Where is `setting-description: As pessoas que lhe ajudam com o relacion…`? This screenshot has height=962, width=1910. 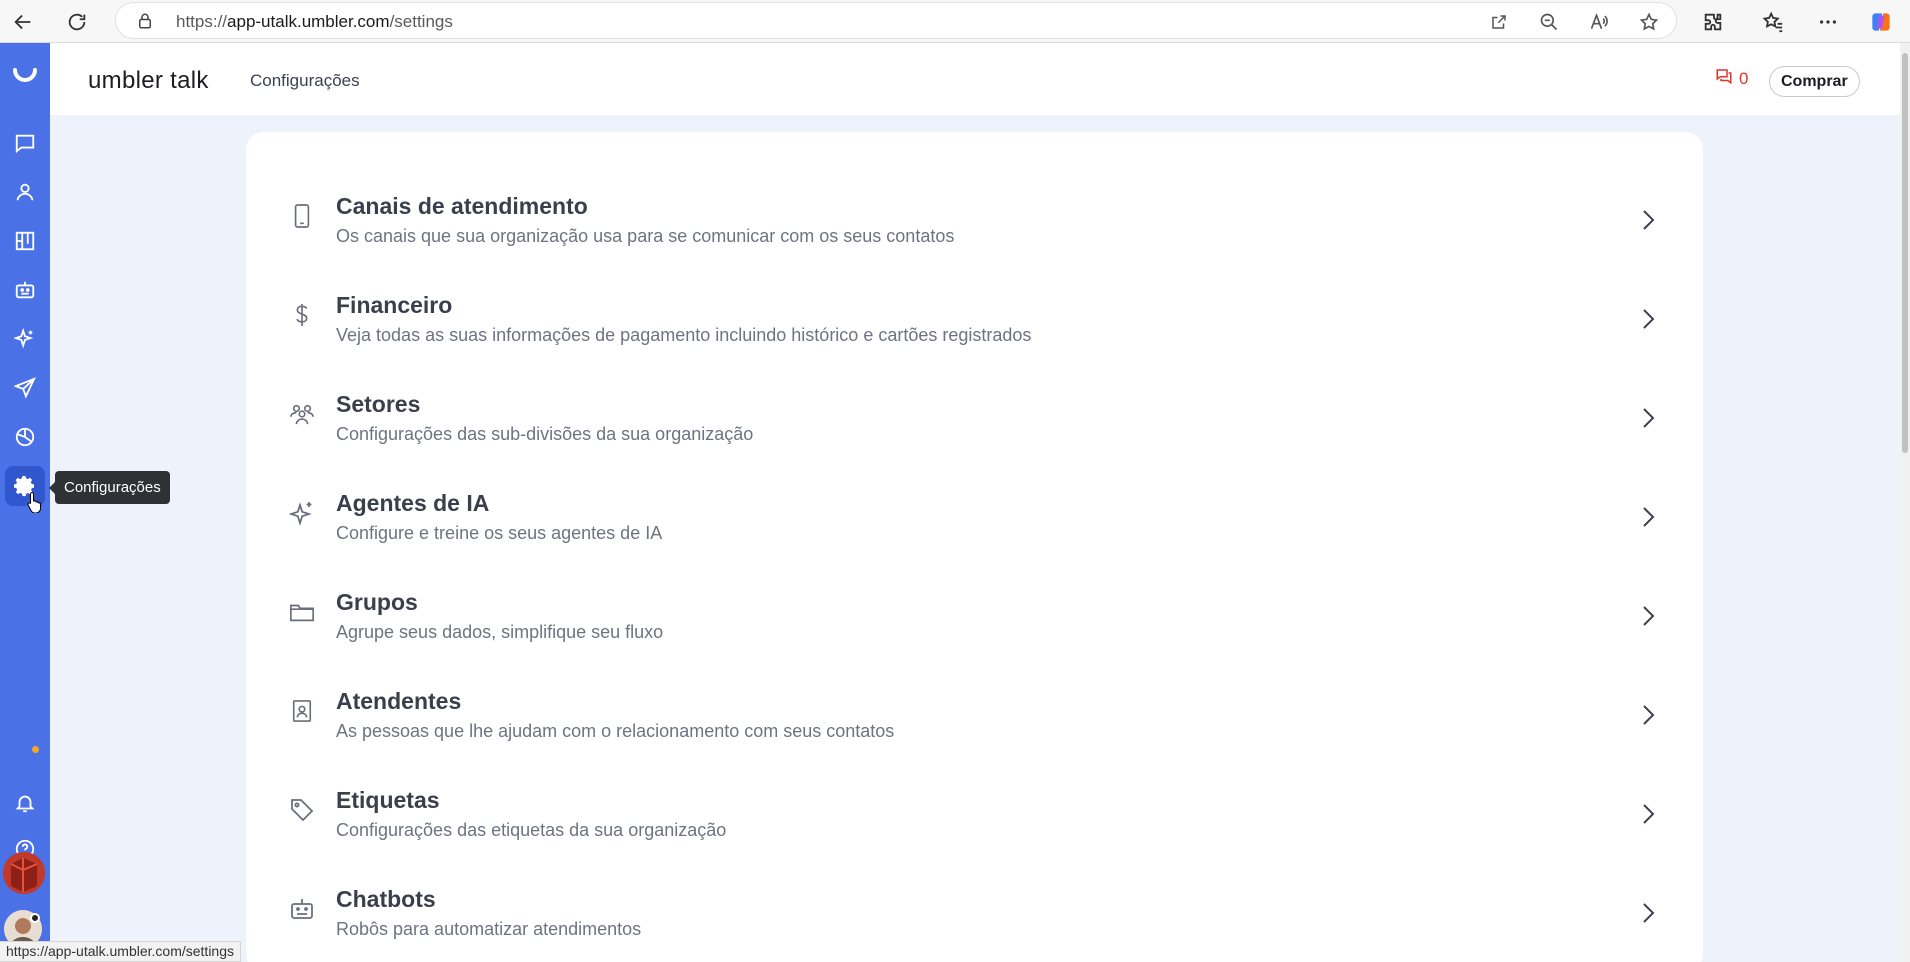
setting-description: As pessoas que lhe ajudam com o relacion… is located at coordinates (615, 731).